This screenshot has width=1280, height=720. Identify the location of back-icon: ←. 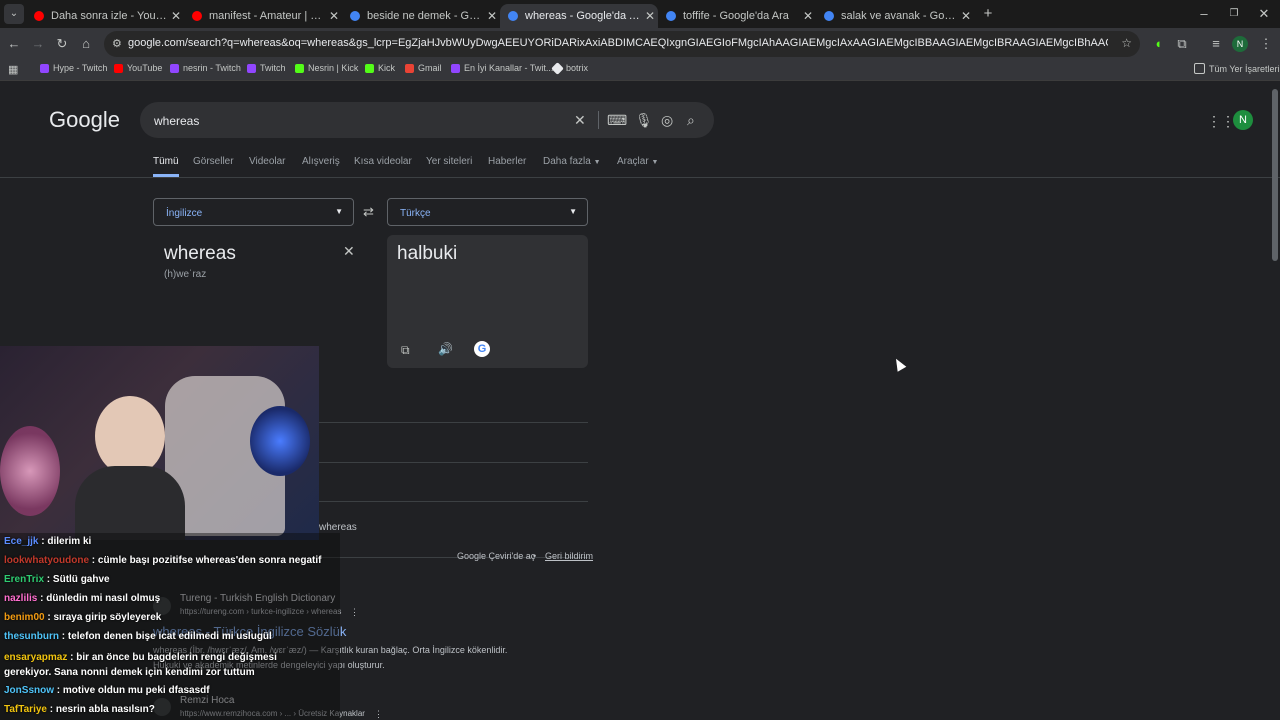
(14, 44).